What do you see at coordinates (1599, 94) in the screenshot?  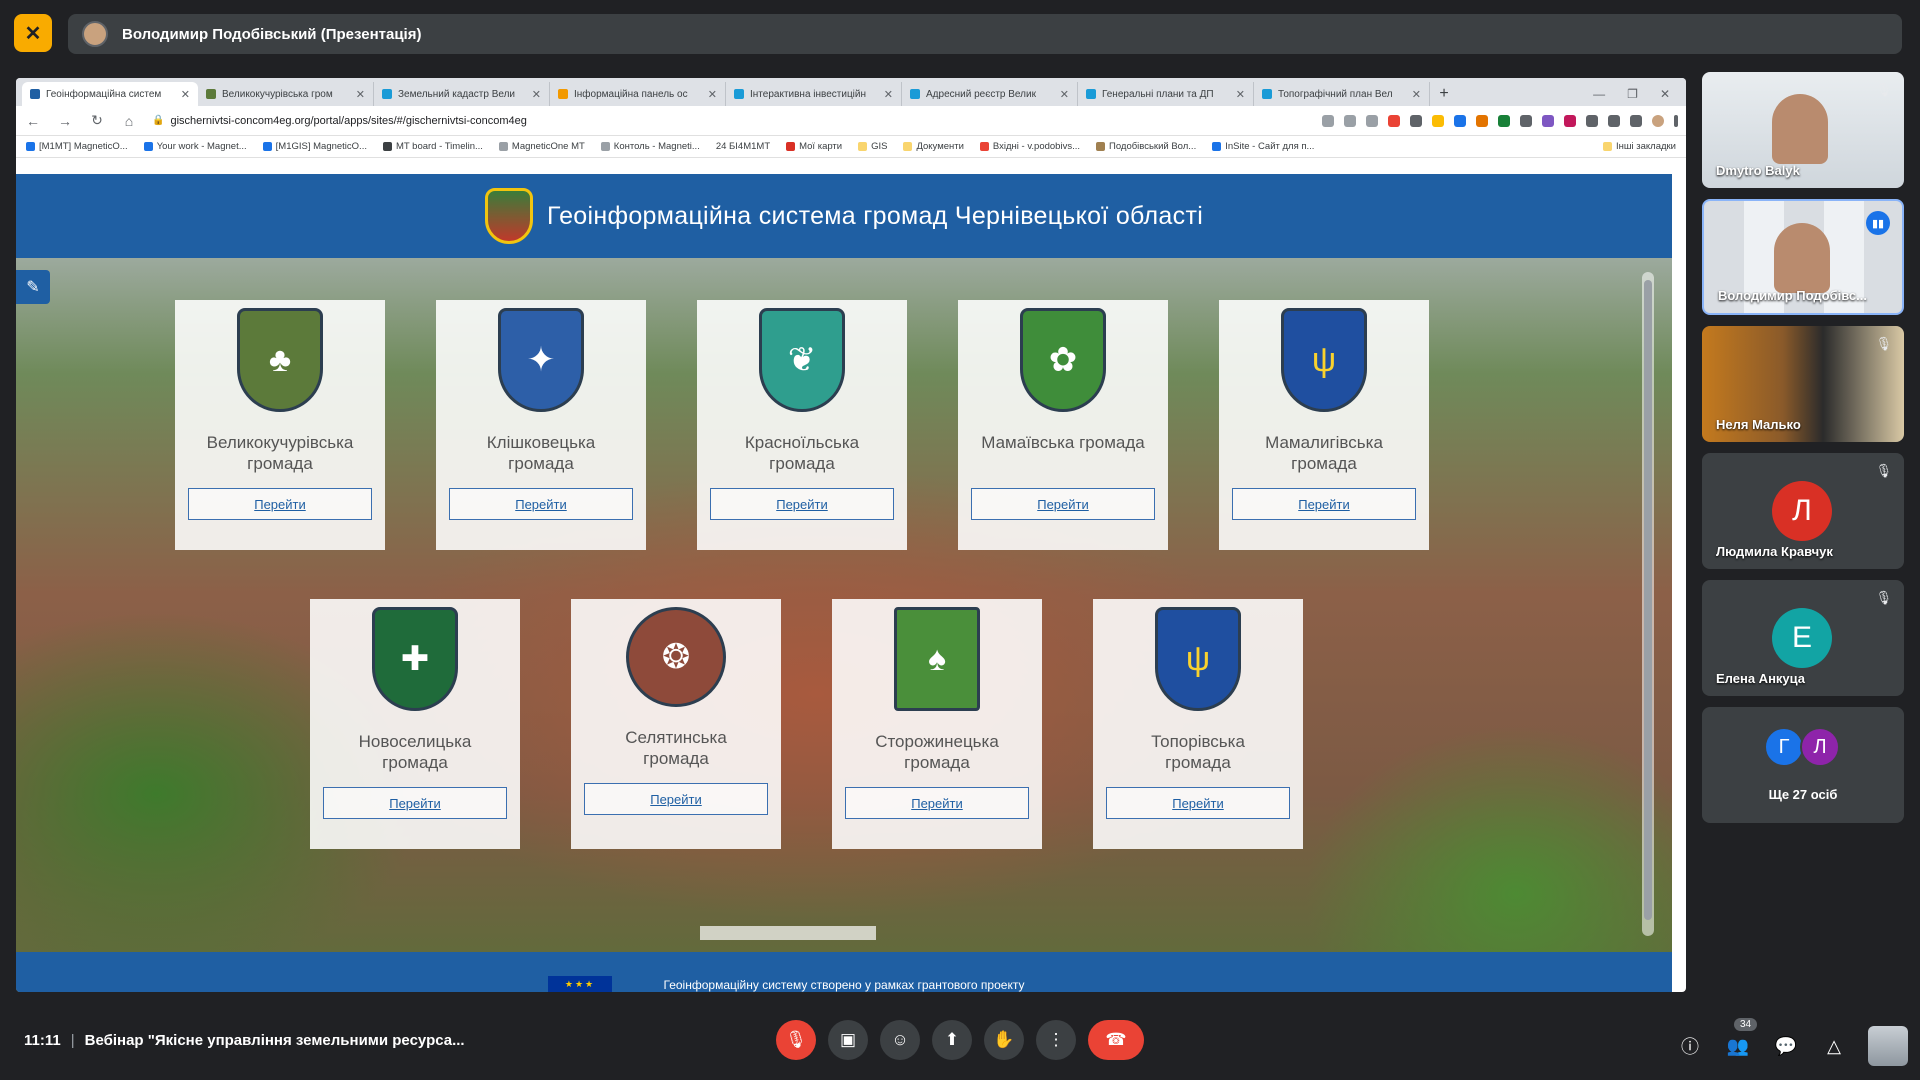 I see `minimize-icon: —` at bounding box center [1599, 94].